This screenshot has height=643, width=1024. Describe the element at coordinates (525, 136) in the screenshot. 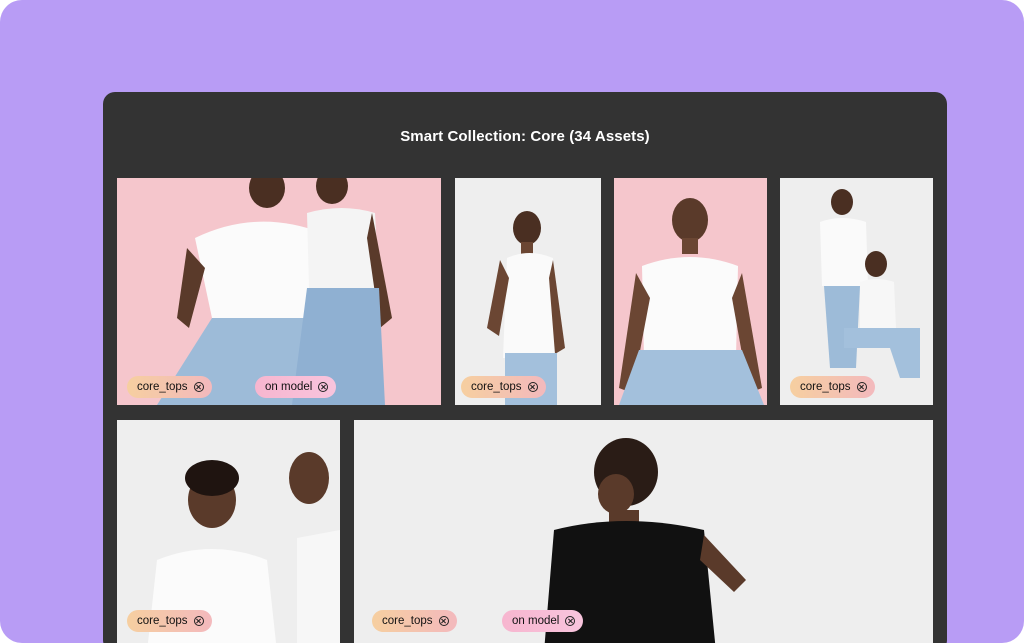

I see `collection-title: Smart Collection: Core (34 Assets)` at that location.